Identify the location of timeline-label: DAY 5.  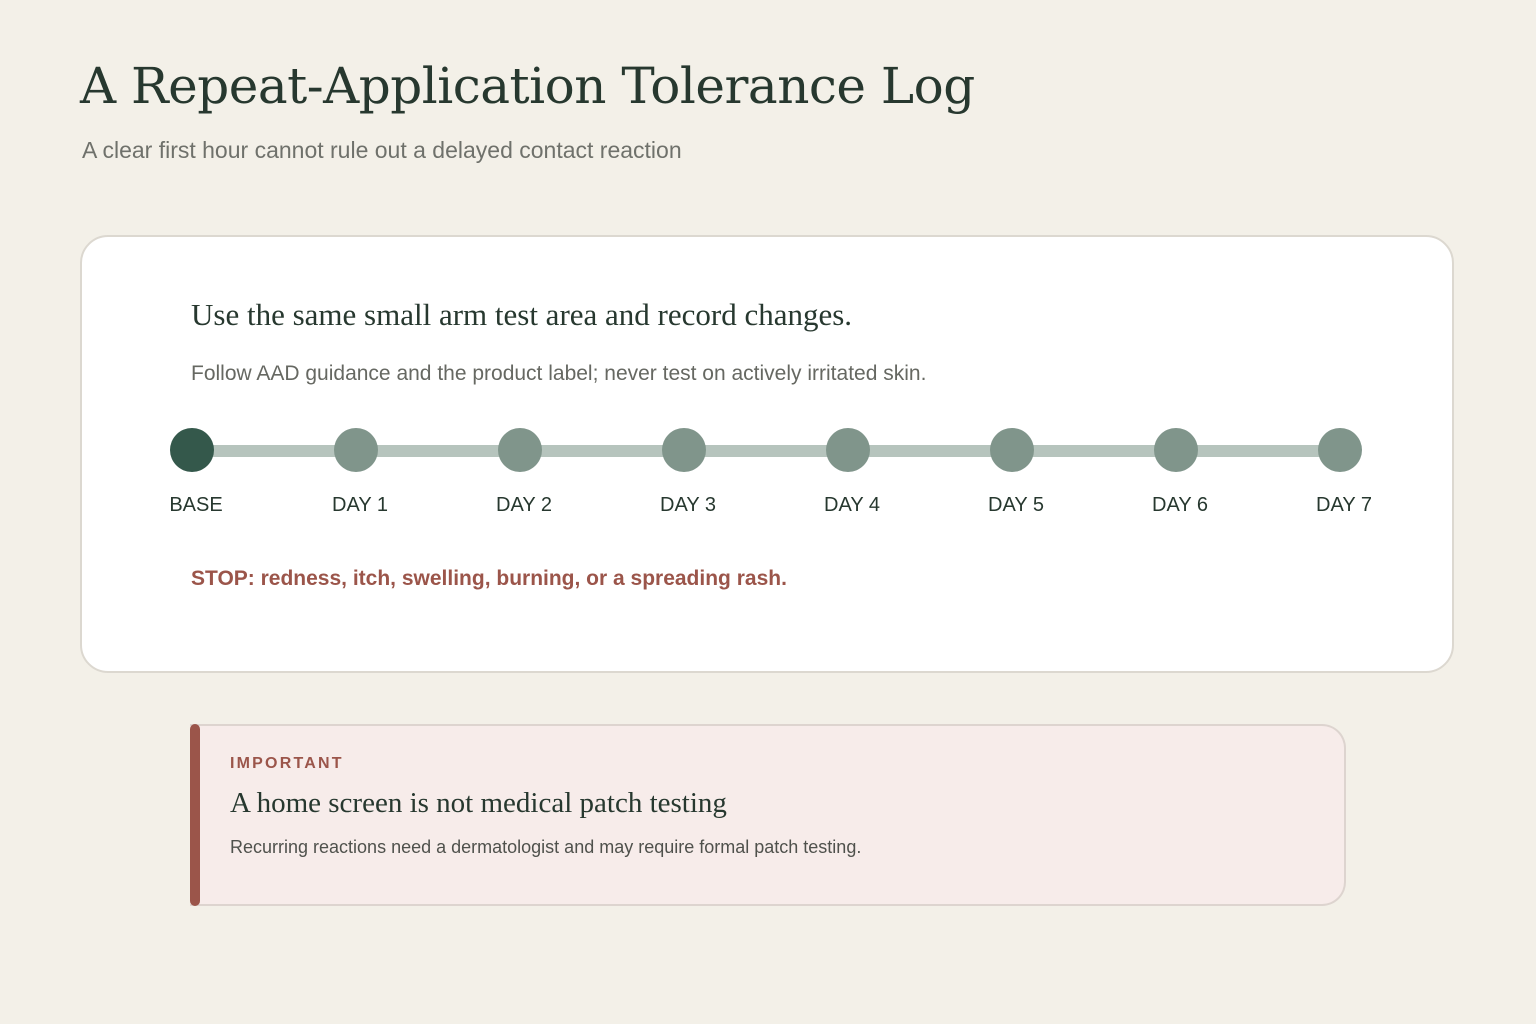
(1016, 505).